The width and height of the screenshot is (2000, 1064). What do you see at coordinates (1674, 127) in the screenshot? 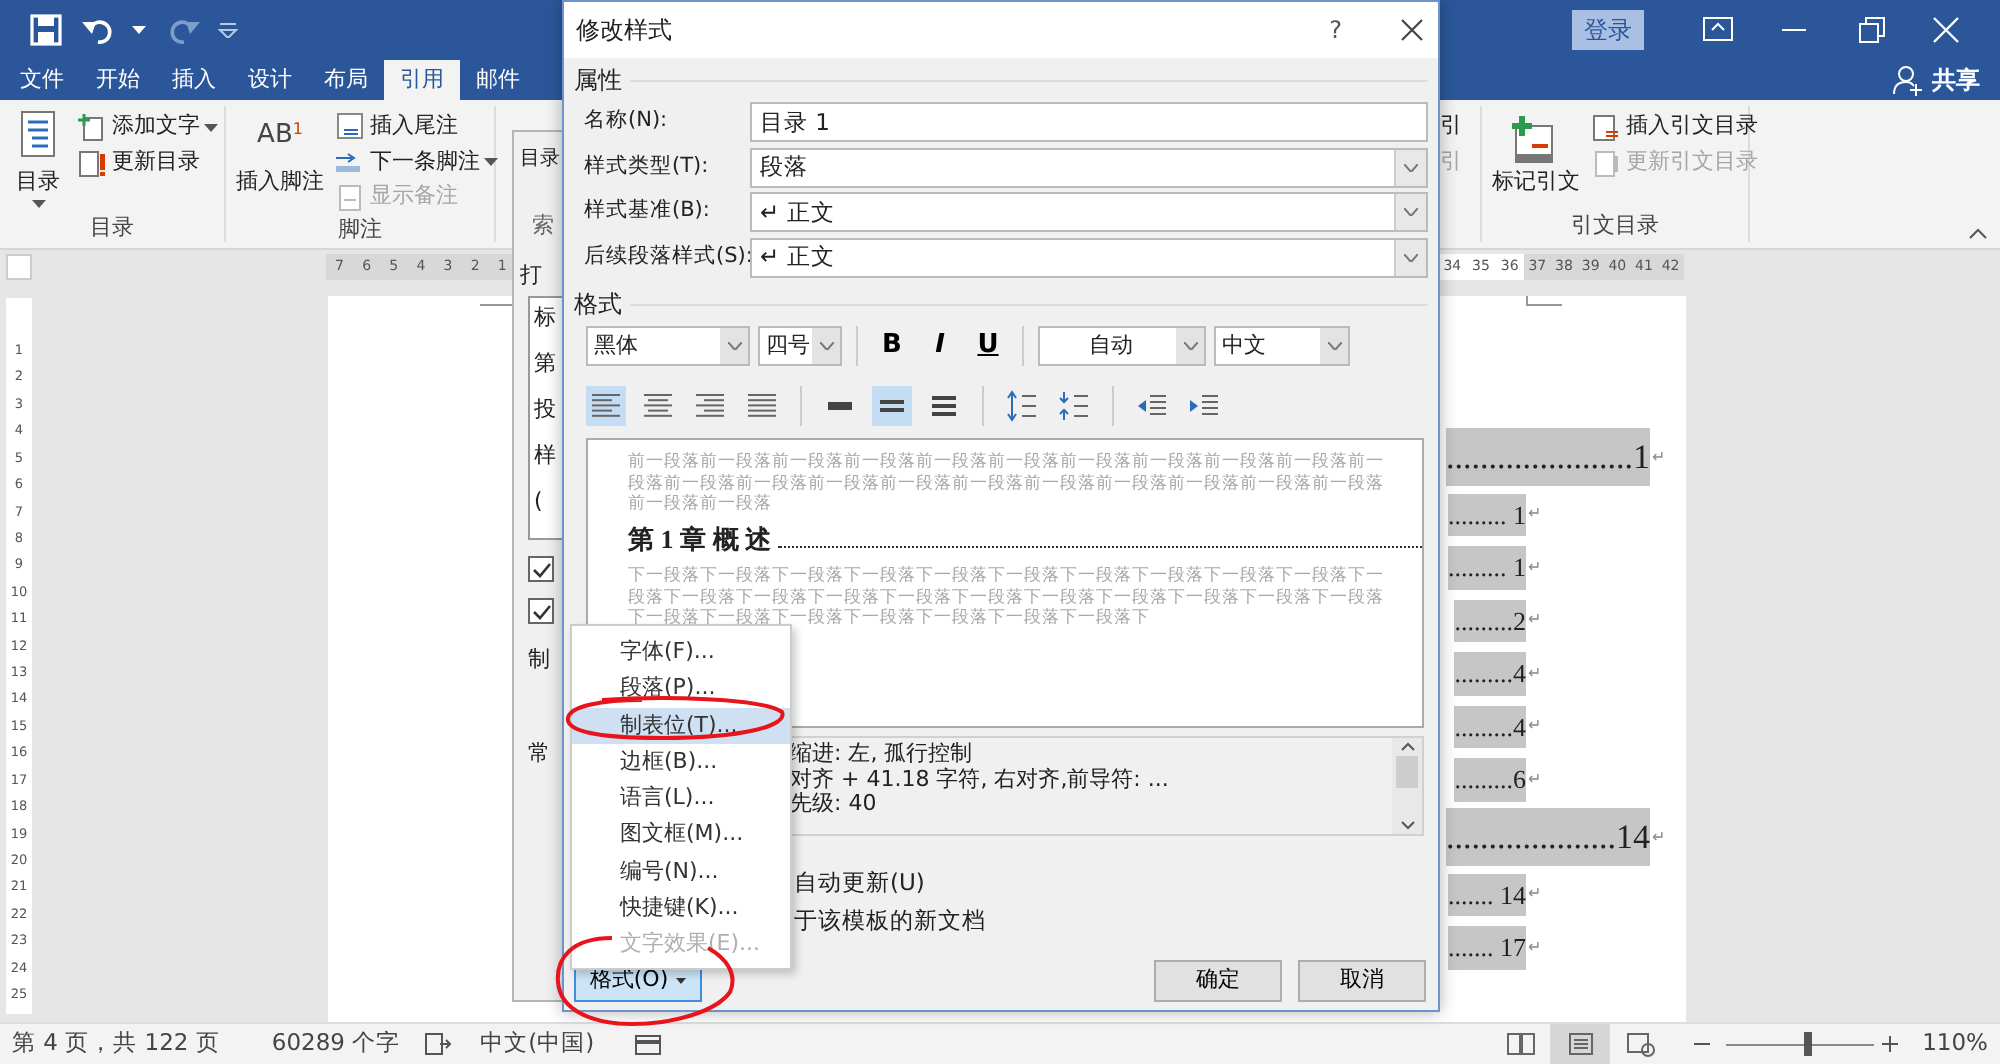
I see `ribbon-button: 插入引文目录` at bounding box center [1674, 127].